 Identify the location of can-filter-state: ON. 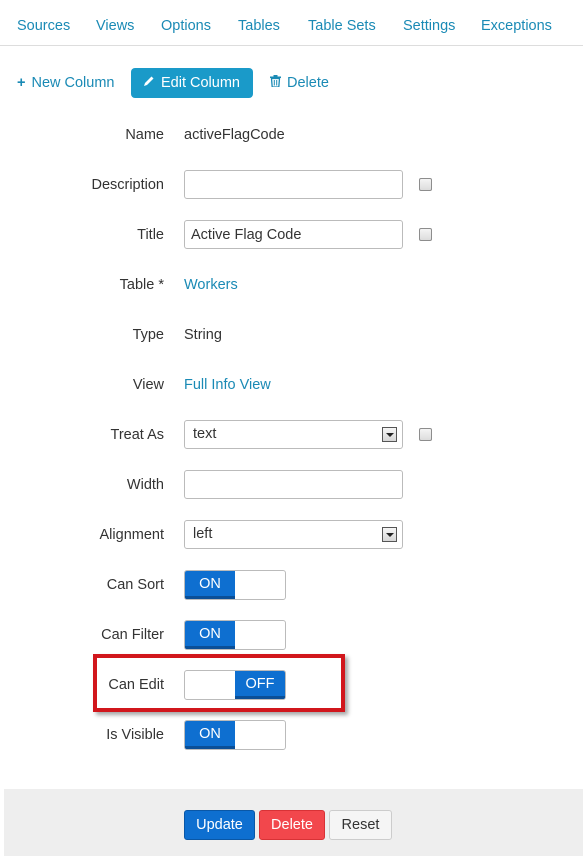
(210, 635).